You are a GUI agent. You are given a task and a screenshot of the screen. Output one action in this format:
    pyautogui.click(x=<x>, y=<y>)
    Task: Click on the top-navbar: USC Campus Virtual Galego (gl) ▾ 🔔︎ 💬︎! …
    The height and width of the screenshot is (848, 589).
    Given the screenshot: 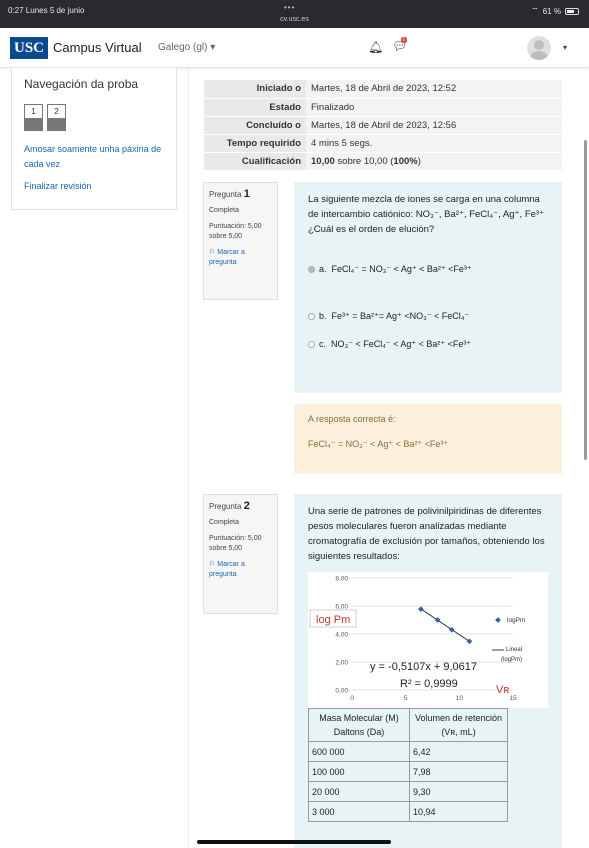 What is the action you would take?
    pyautogui.click(x=294, y=48)
    